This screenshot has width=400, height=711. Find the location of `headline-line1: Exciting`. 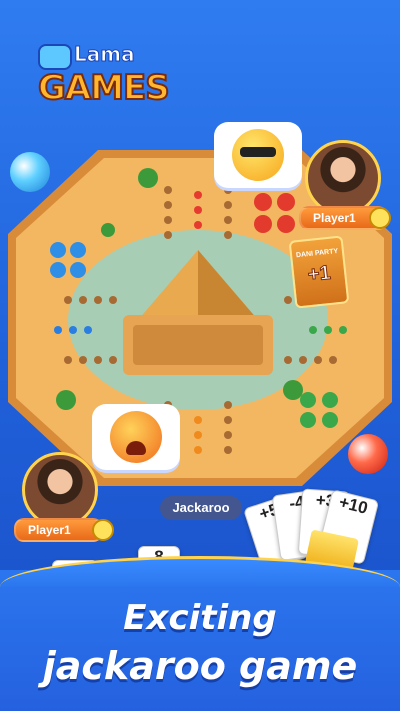

headline-line1: Exciting is located at coordinates (200, 618).